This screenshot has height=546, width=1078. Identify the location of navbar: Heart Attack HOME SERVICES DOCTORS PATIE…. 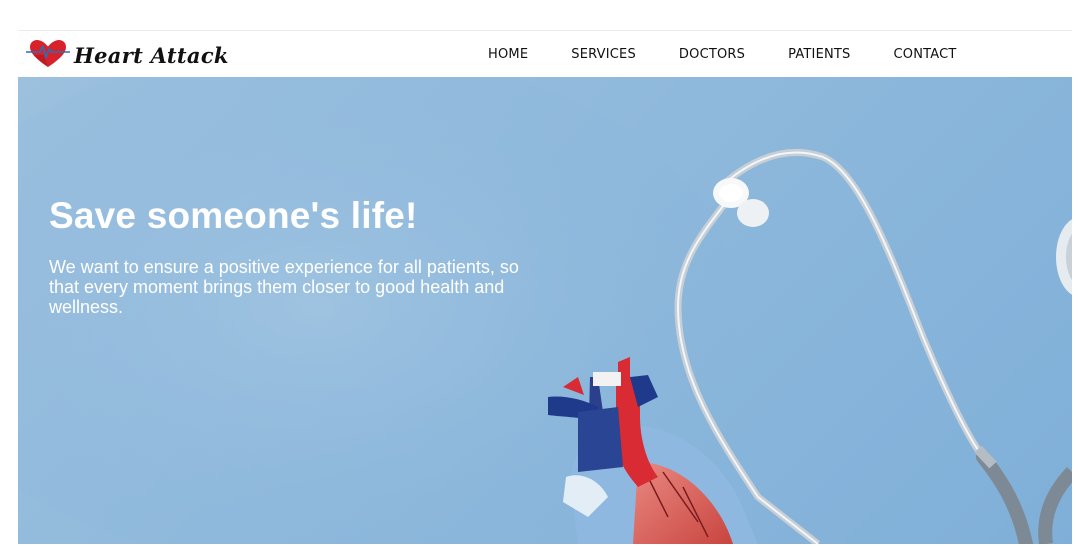
(545, 54).